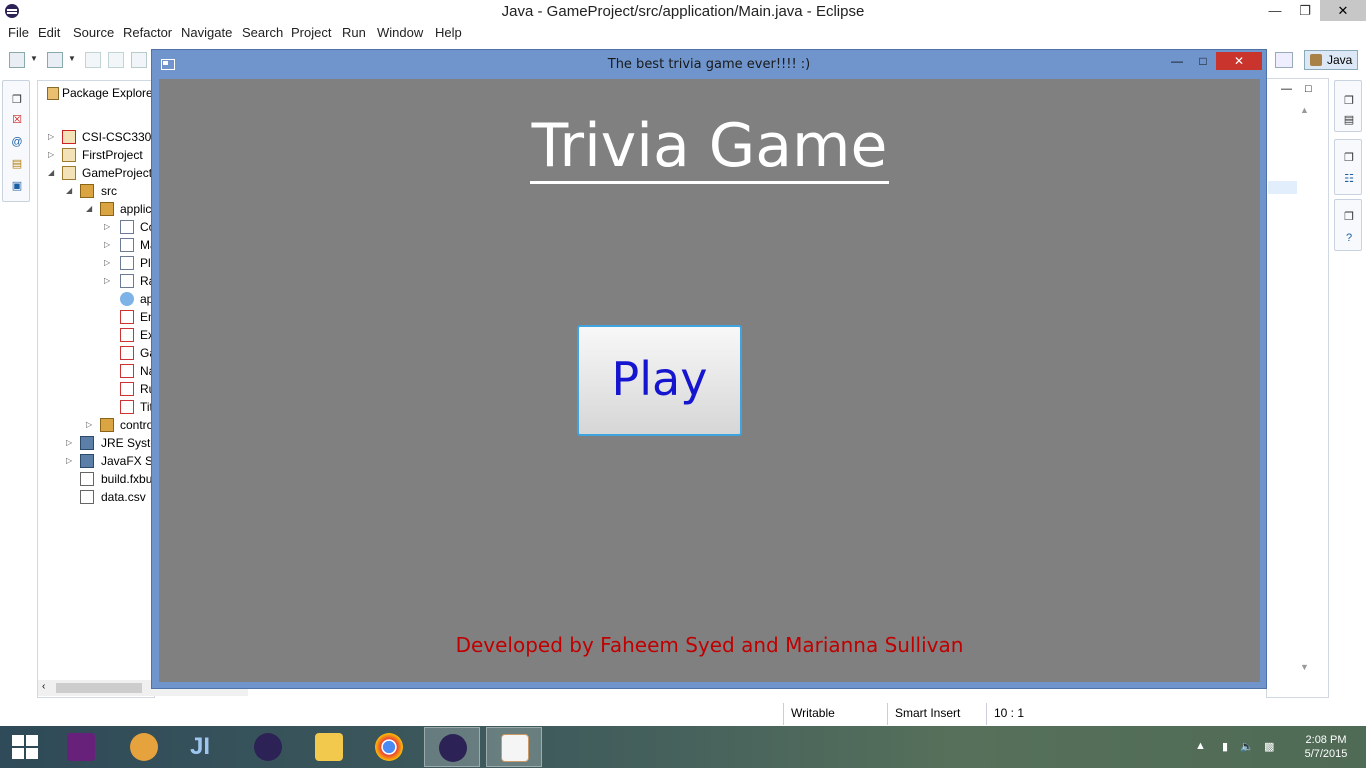 Image resolution: width=1366 pixels, height=768 pixels. Describe the element at coordinates (17, 120) in the screenshot. I see `problems-icon: ☒` at that location.